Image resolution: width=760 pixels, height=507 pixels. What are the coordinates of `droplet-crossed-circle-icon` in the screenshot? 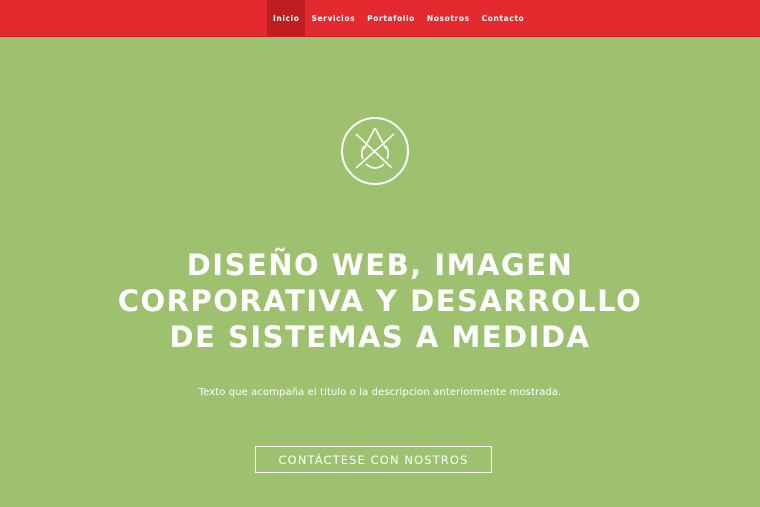 It's located at (375, 151).